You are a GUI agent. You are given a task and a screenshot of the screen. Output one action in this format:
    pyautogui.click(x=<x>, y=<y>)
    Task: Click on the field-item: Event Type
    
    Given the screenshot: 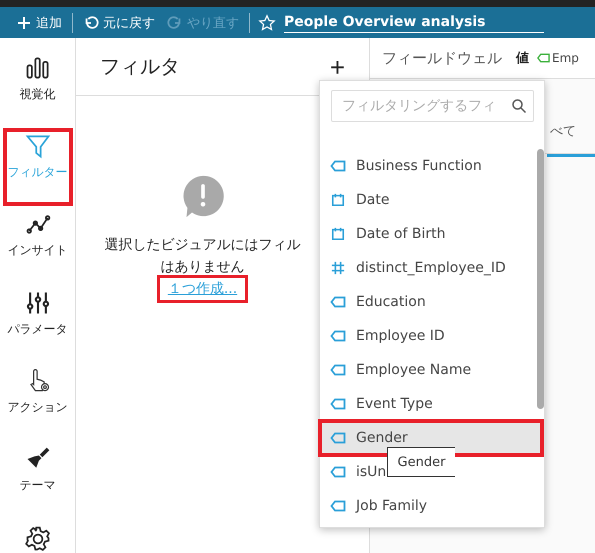 What is the action you would take?
    pyautogui.click(x=427, y=404)
    